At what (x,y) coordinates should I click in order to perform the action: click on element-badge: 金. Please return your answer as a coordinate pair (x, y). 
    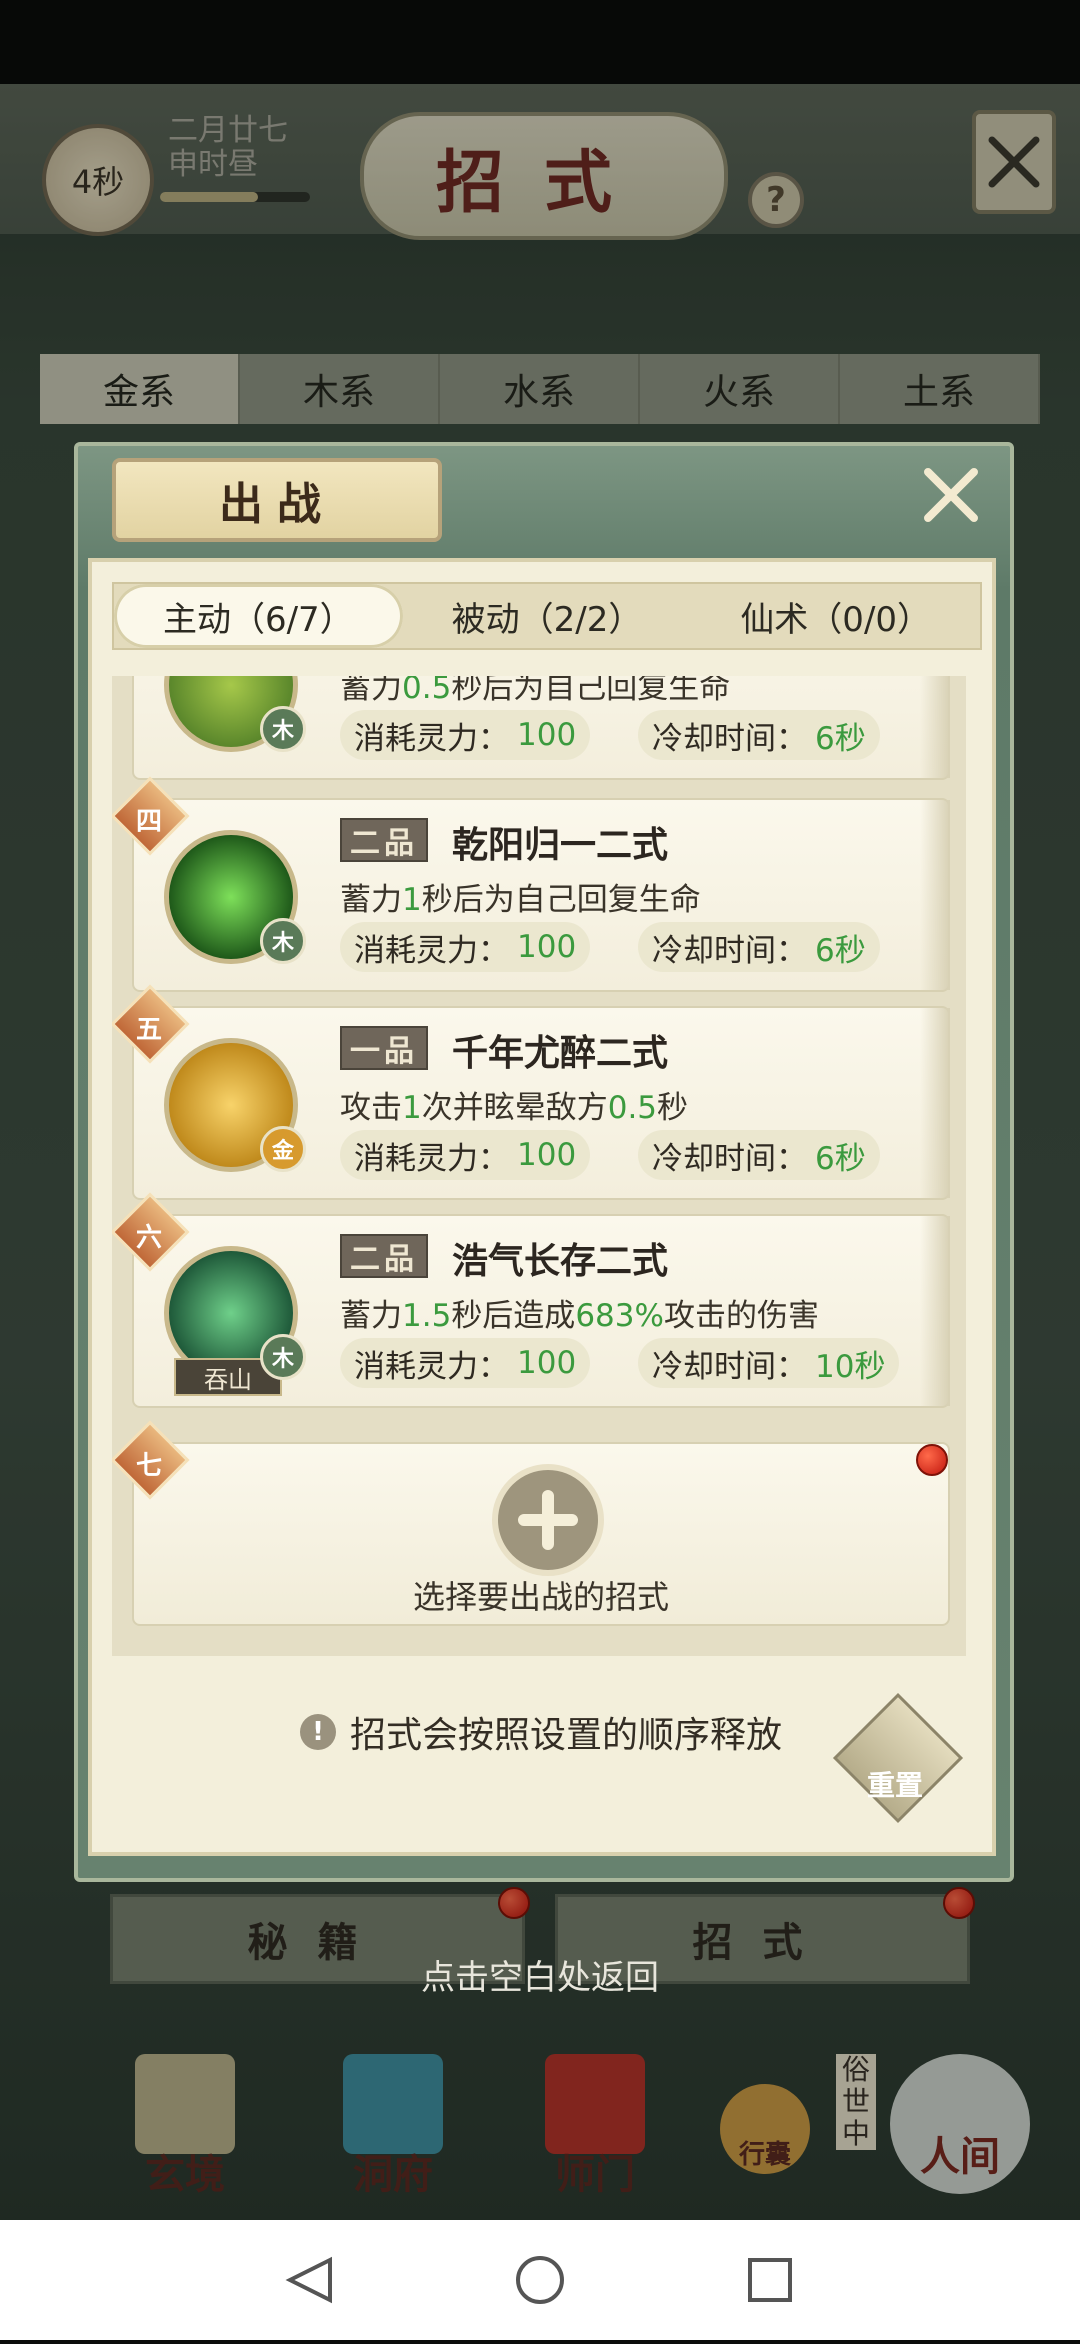
    Looking at the image, I should click on (283, 1149).